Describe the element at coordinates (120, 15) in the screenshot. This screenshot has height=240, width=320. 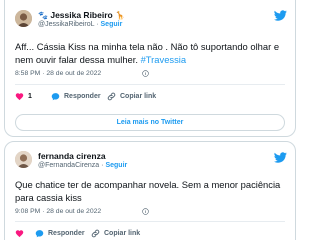
I see `giraffe-emoji-icon: 🦒` at that location.